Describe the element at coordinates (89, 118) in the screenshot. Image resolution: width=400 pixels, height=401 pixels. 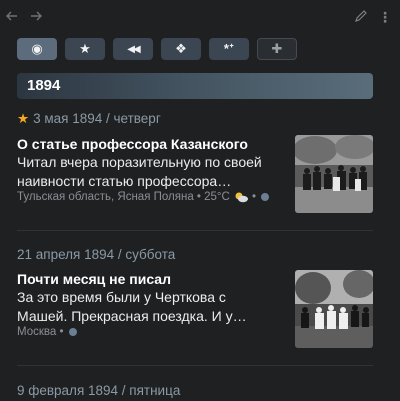
I see `entry-date: ★ 3 мая 1894 / четверг` at that location.